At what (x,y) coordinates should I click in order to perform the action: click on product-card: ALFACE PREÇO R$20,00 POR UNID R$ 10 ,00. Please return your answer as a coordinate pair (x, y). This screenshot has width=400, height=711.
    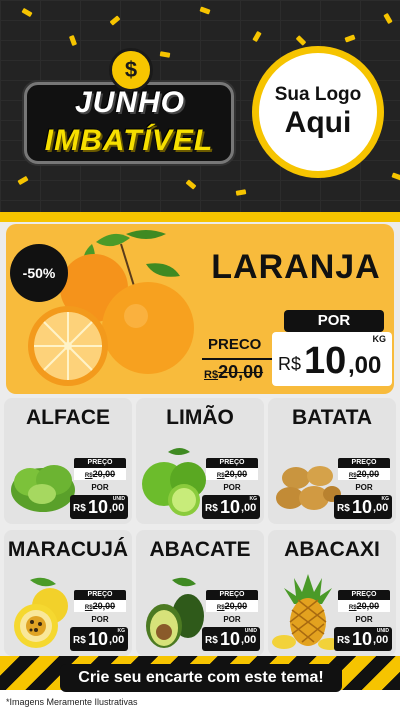
    Looking at the image, I should click on (68, 461).